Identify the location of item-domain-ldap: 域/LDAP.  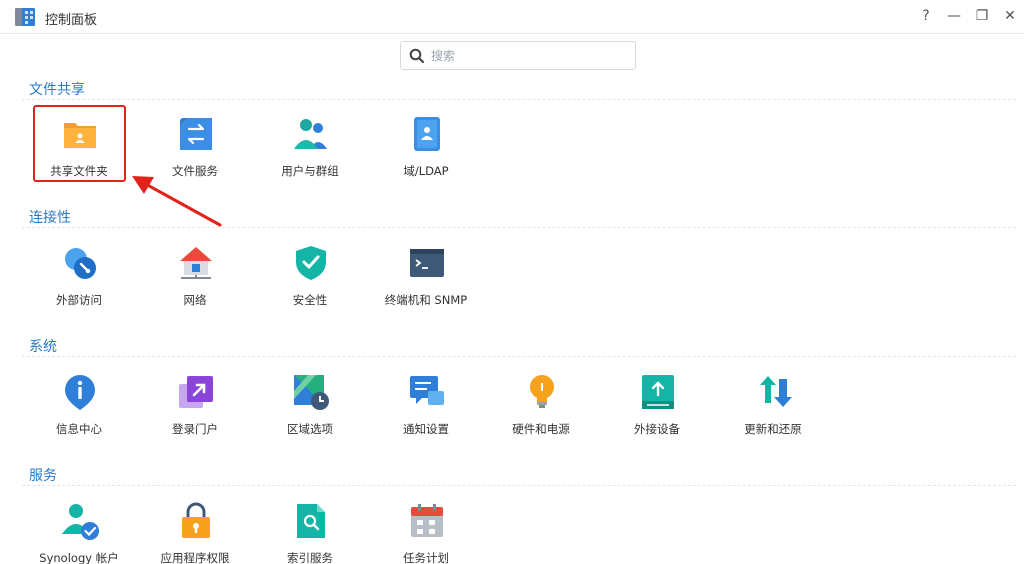
(426, 155).